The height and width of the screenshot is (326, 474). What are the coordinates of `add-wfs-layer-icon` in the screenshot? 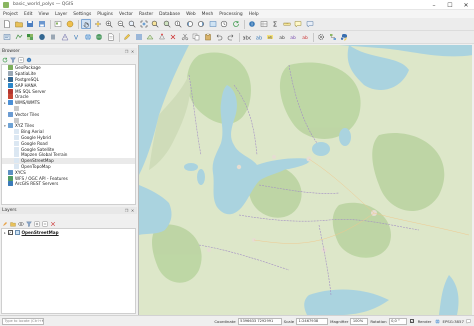 It's located at (99, 37).